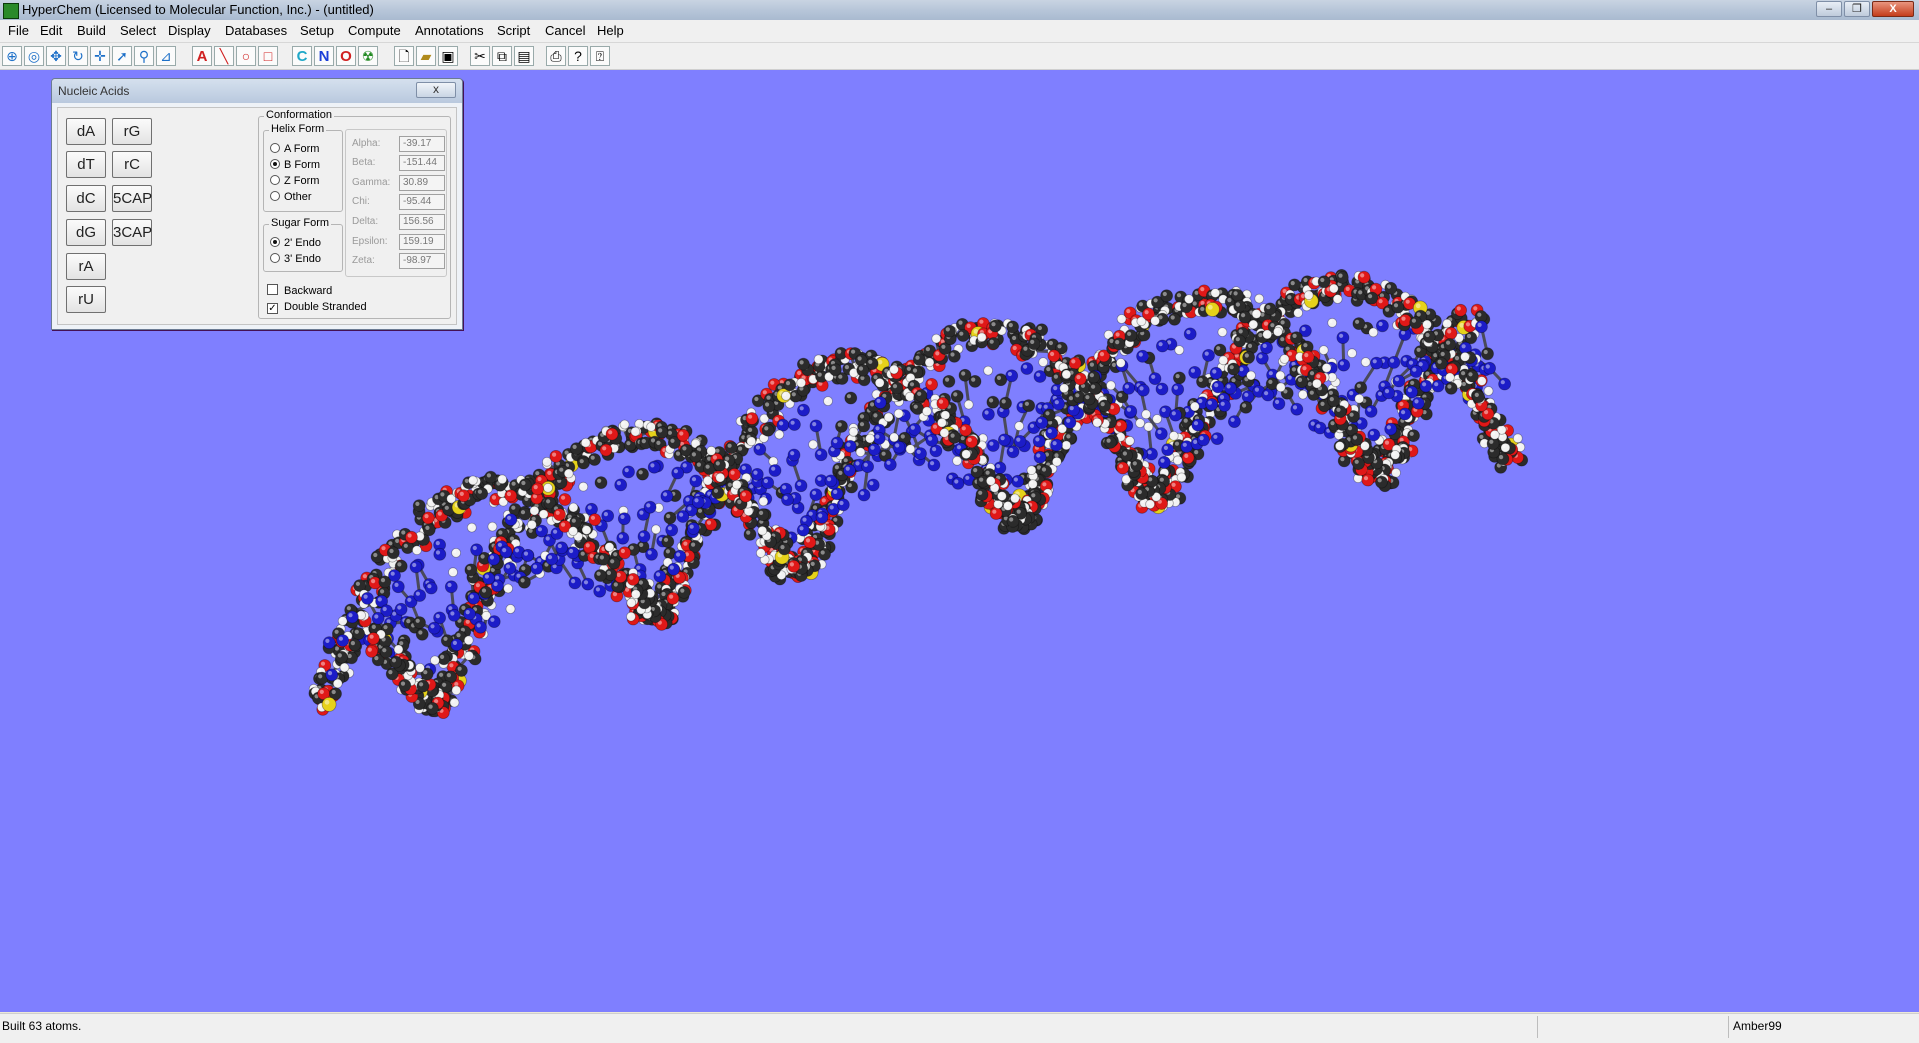  I want to click on element-carbon-button: C, so click(302, 56).